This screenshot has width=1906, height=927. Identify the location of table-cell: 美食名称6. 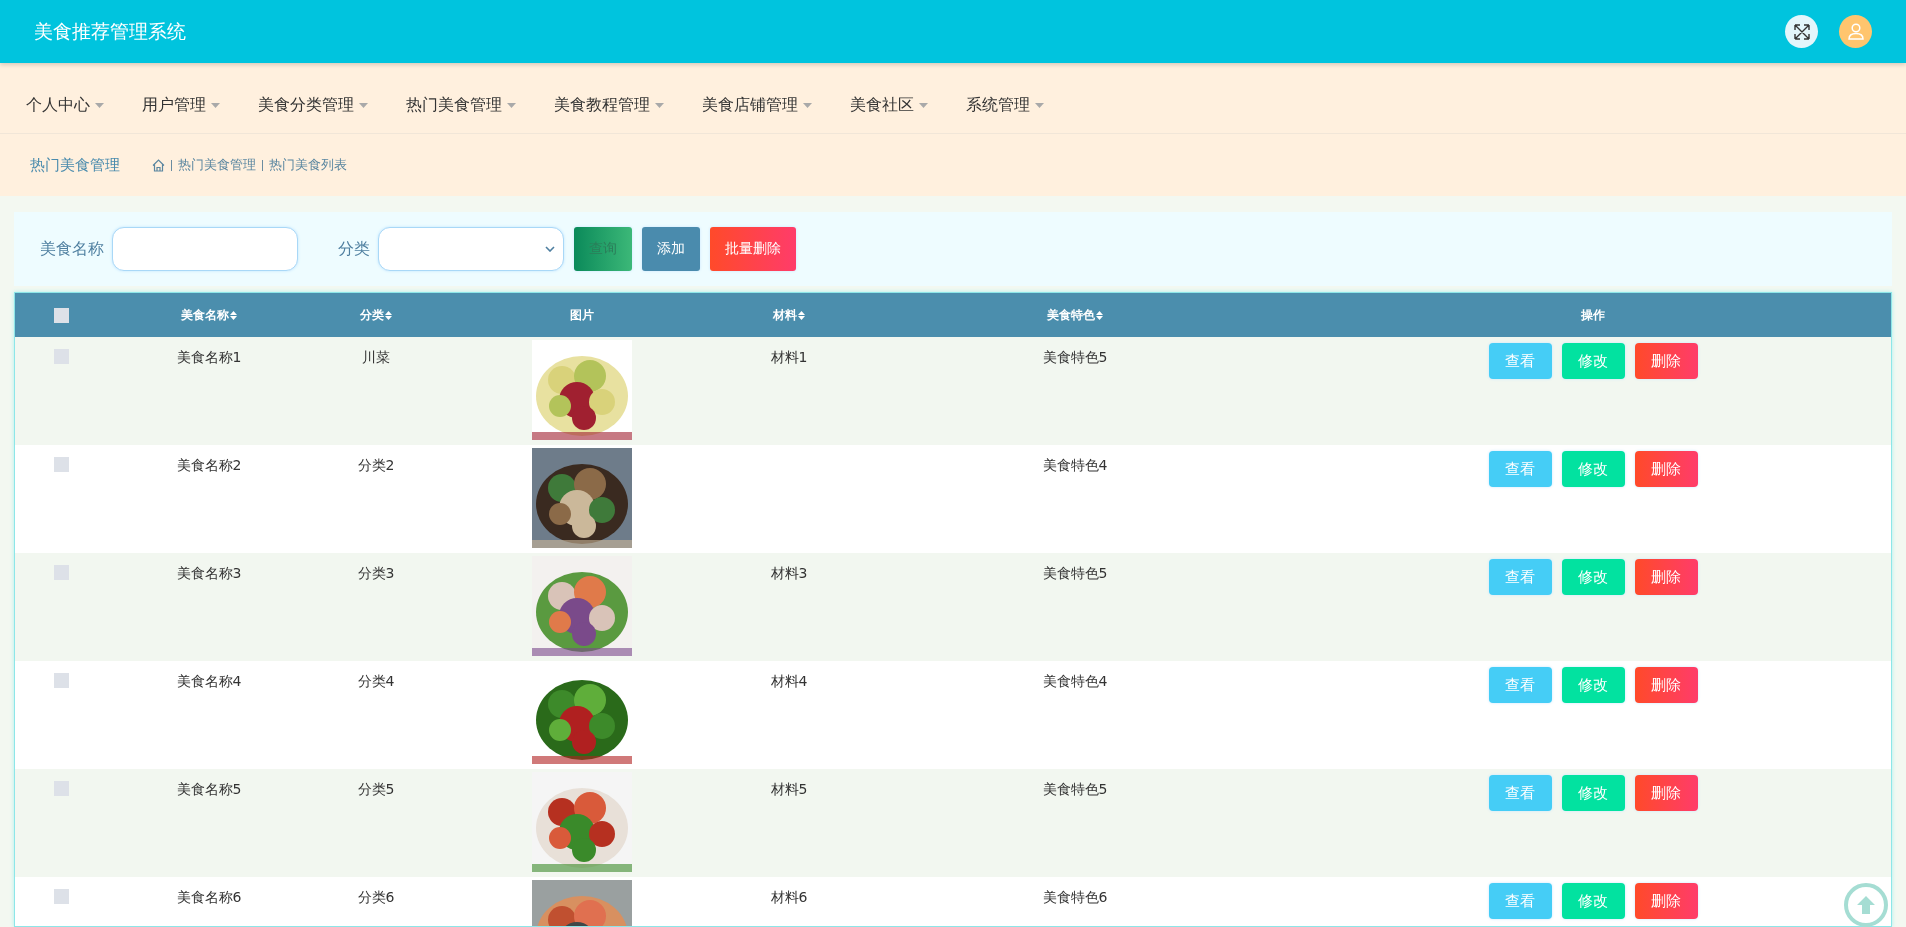
(209, 898).